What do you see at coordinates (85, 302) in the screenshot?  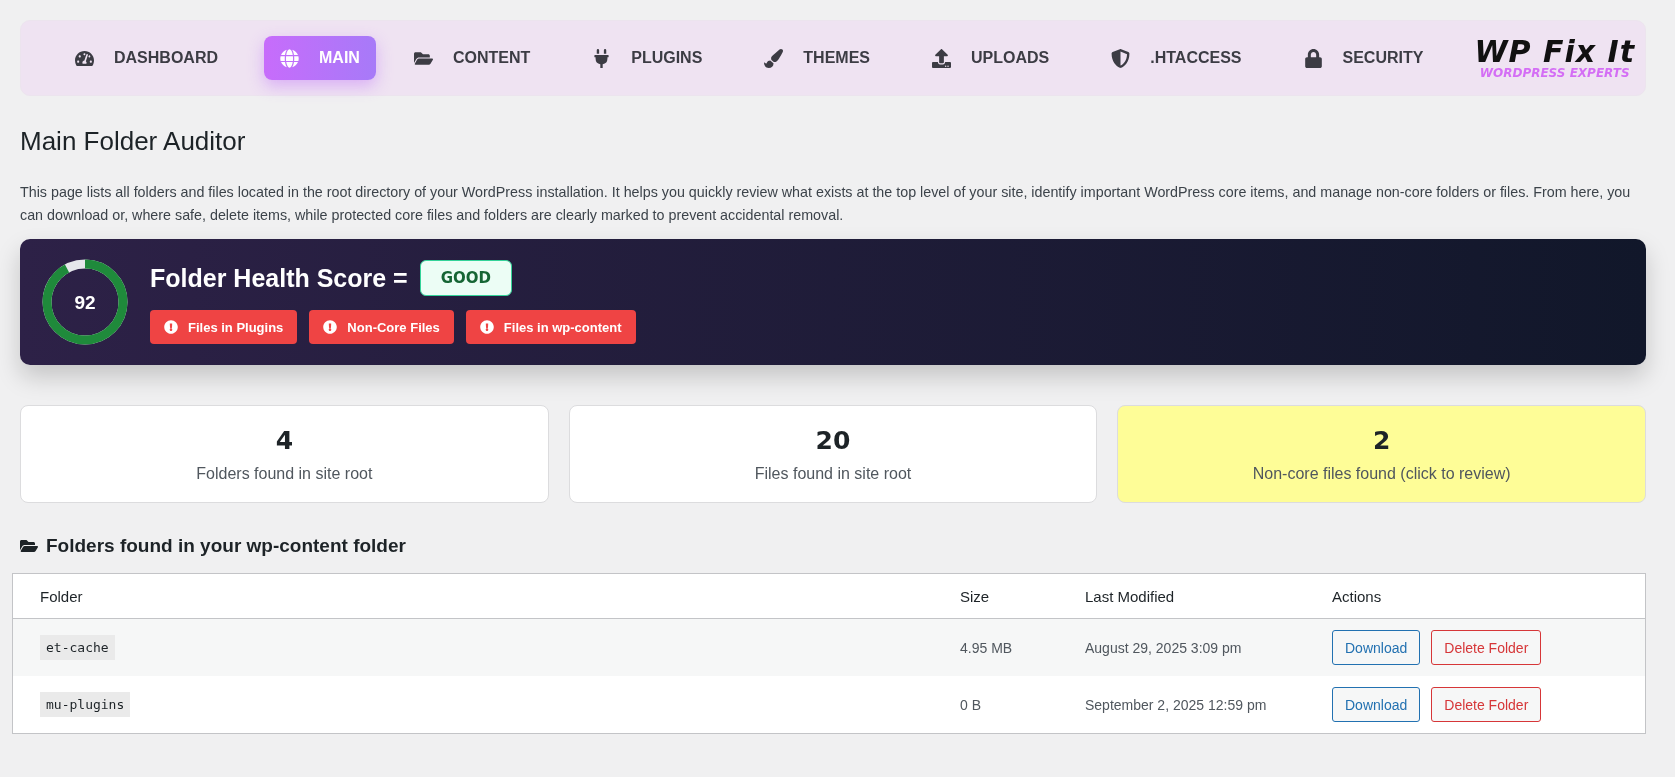 I see `score-gauge: 92` at bounding box center [85, 302].